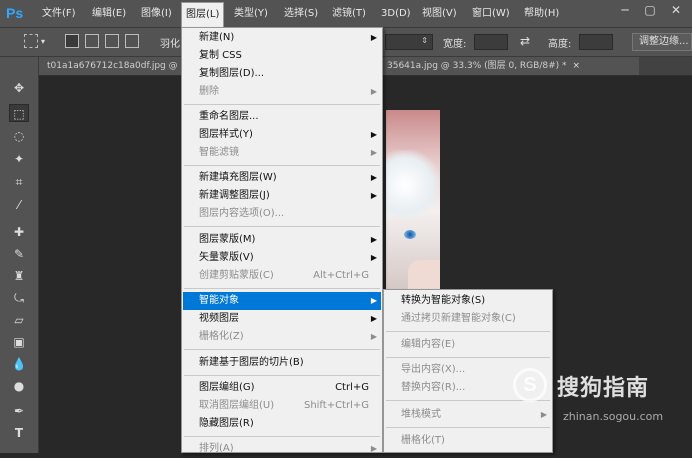  What do you see at coordinates (19, 364) in the screenshot?
I see `blur-icon: 💧` at bounding box center [19, 364].